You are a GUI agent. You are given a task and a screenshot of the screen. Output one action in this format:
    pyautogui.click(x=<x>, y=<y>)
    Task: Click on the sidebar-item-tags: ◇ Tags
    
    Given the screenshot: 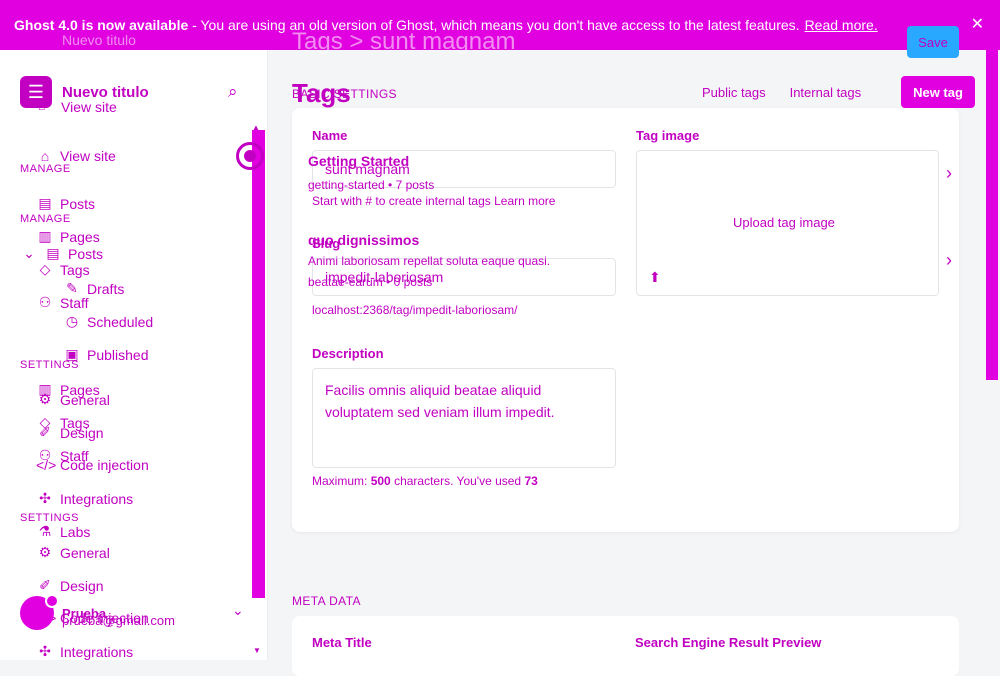 What is the action you would take?
    pyautogui.click(x=63, y=269)
    